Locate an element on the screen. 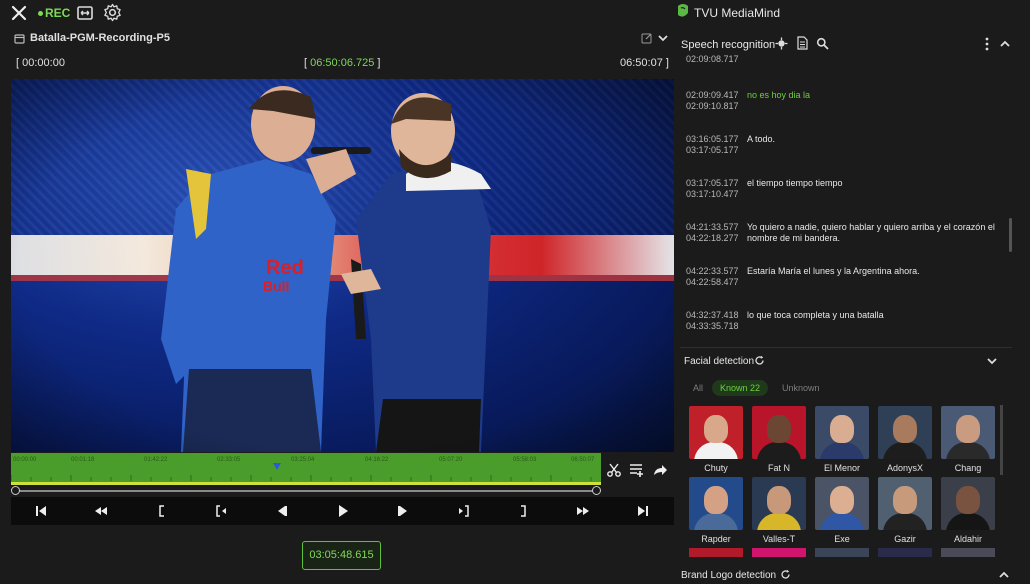 The image size is (1030, 584). rec-dot-icon is located at coordinates (40, 14).